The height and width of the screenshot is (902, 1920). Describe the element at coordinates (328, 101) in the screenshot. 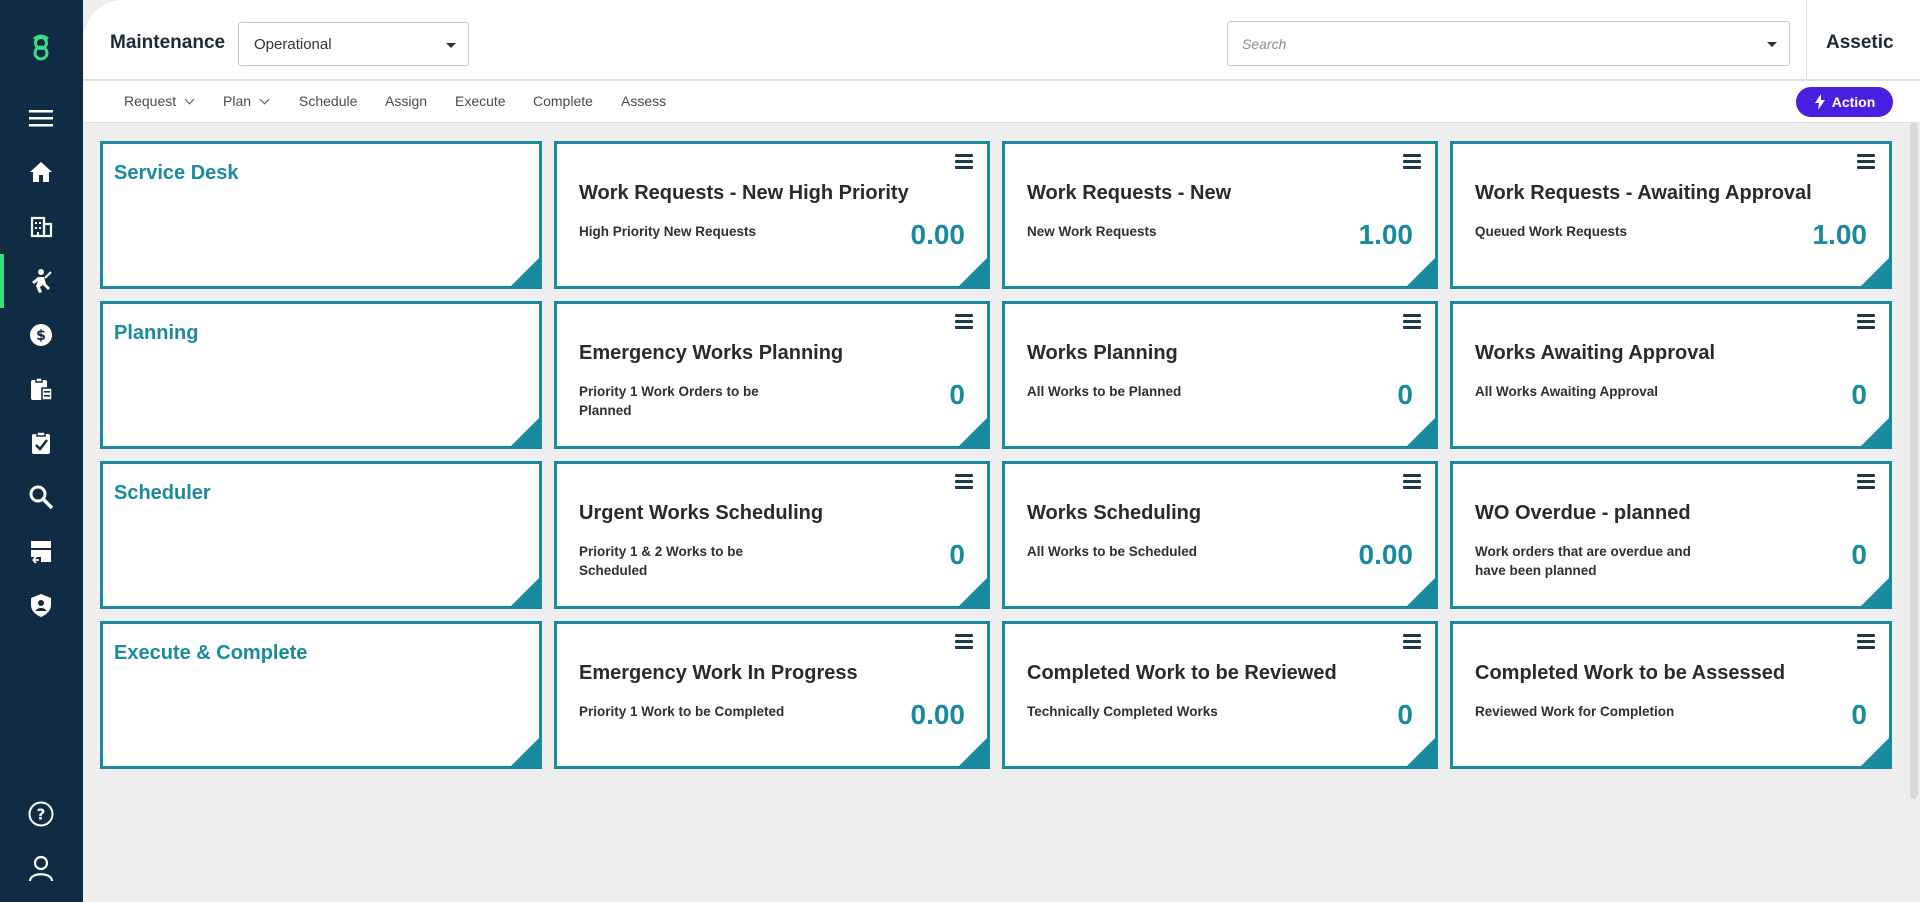

I see `nav-schedule: Schedule` at that location.